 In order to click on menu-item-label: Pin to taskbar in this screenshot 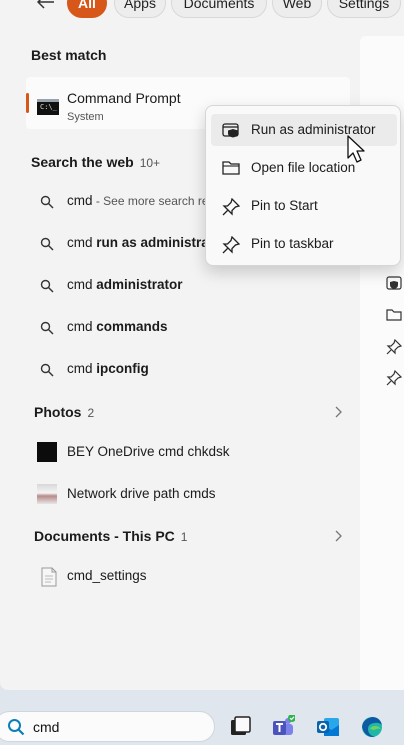, I will do `click(292, 243)`.